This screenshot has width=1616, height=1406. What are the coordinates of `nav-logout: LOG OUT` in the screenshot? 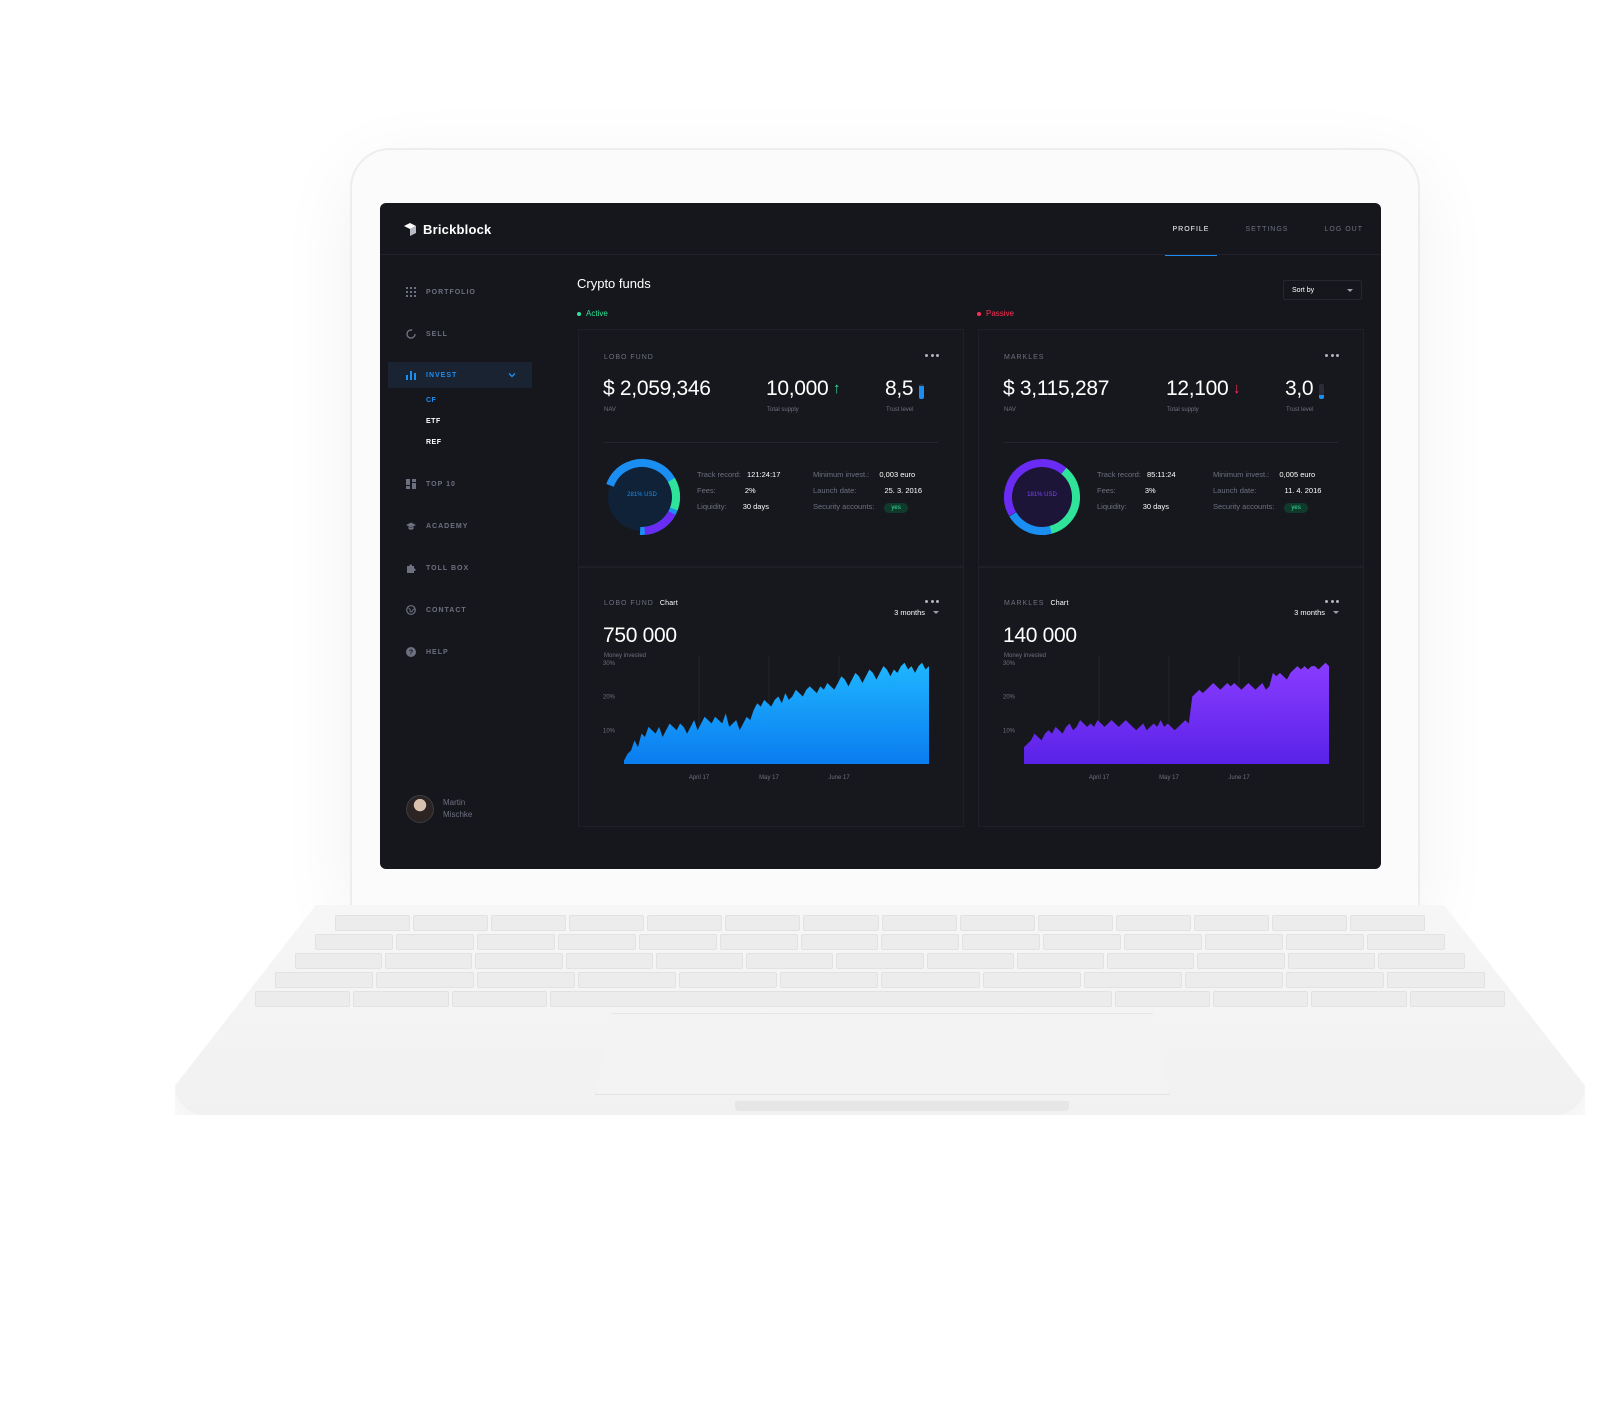 It's located at (1343, 229).